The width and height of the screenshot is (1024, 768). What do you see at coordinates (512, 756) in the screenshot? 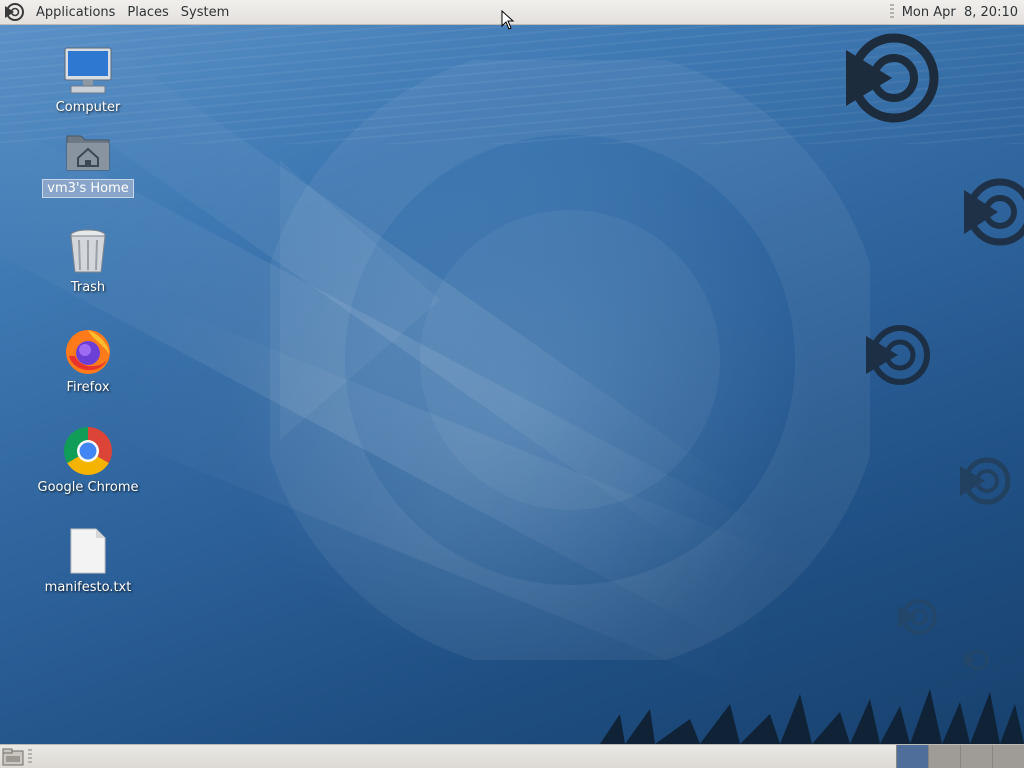
I see `bottom-panel` at bounding box center [512, 756].